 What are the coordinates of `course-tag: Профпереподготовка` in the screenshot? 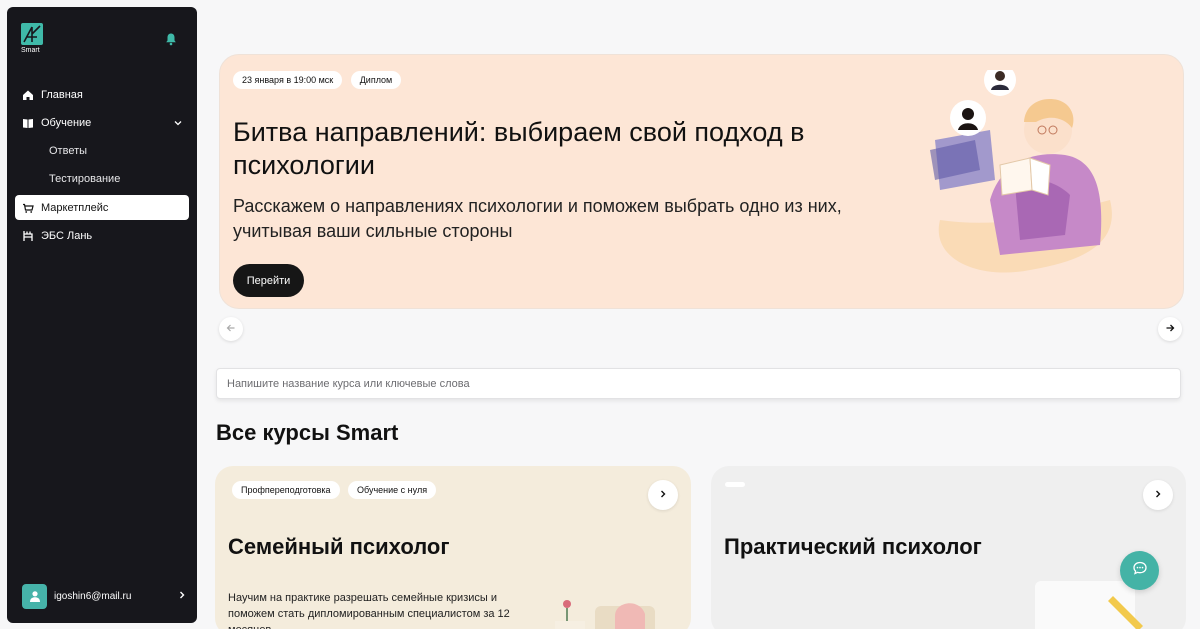 It's located at (286, 490).